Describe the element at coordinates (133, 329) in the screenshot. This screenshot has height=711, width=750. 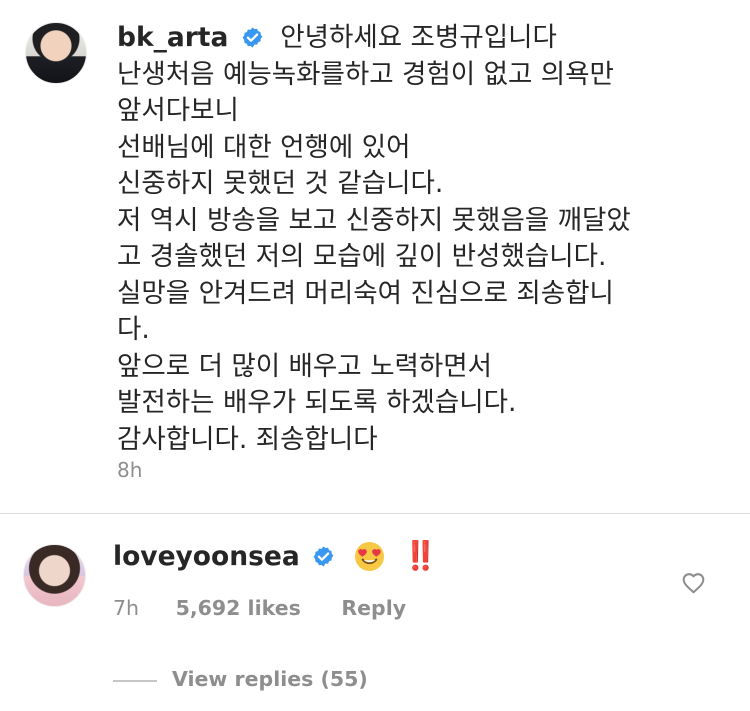
I see `comment-line: 다.` at that location.